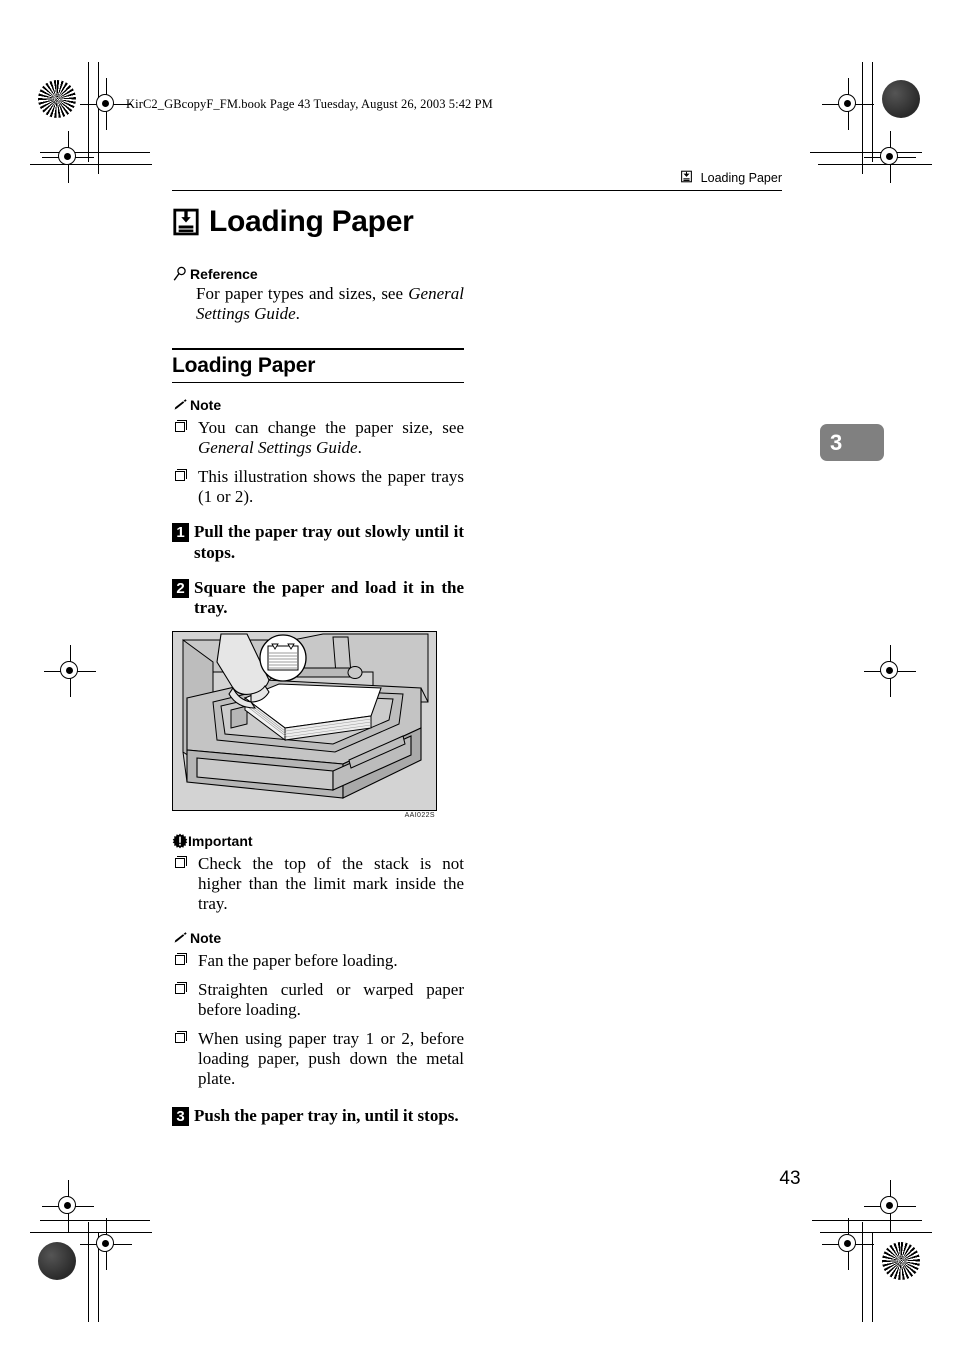 The width and height of the screenshot is (954, 1348). I want to click on registration-mark-bottom-left, so click(106, 1244).